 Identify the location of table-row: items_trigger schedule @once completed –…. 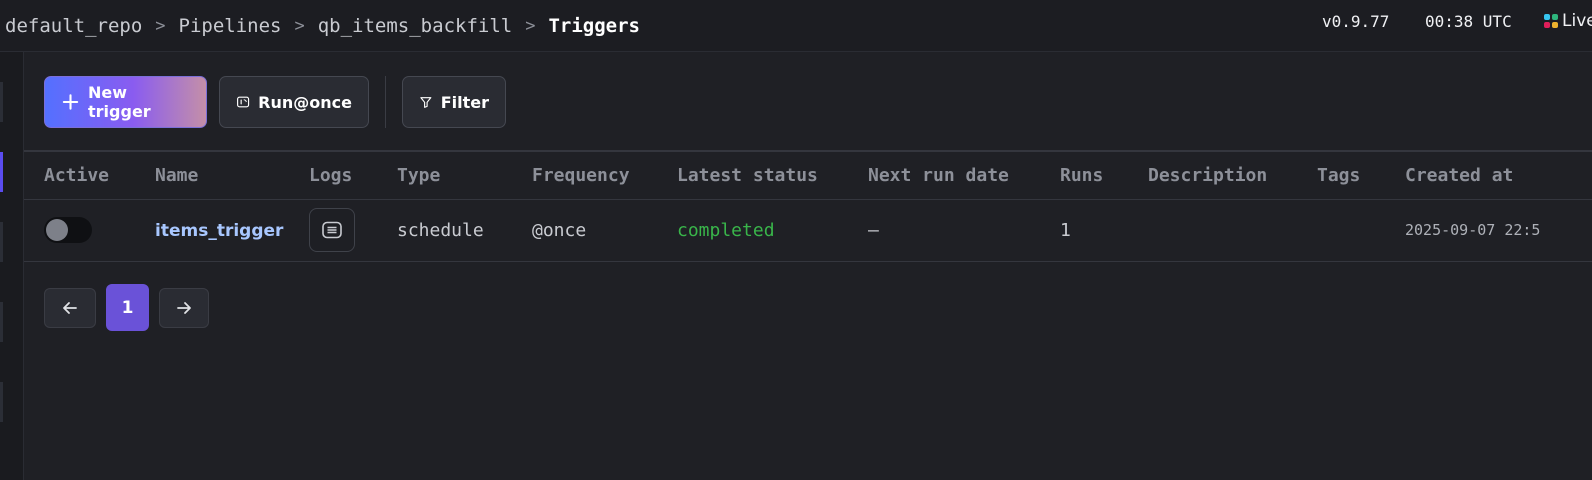
(808, 230).